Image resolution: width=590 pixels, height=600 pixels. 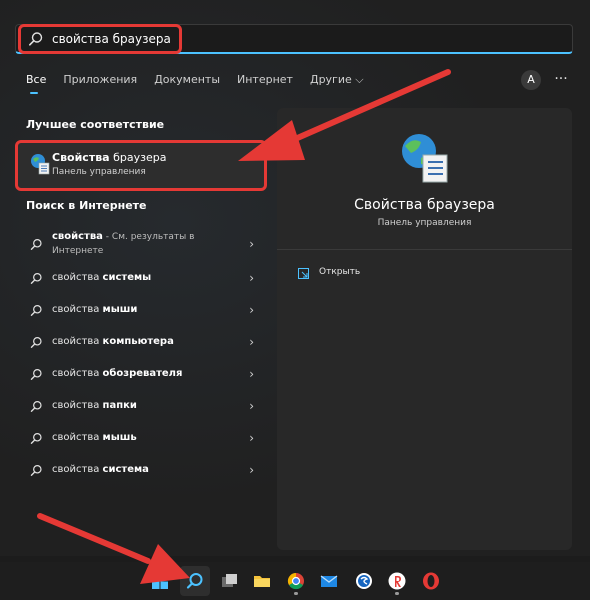 What do you see at coordinates (113, 341) in the screenshot?
I see `list-item-label: свойства компьютера` at bounding box center [113, 341].